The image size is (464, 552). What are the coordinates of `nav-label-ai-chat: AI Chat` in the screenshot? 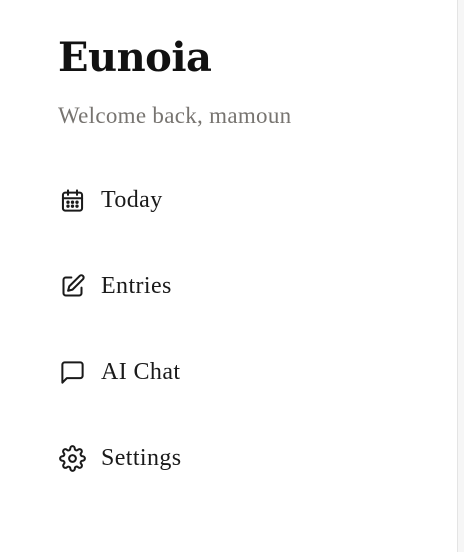 It's located at (141, 371).